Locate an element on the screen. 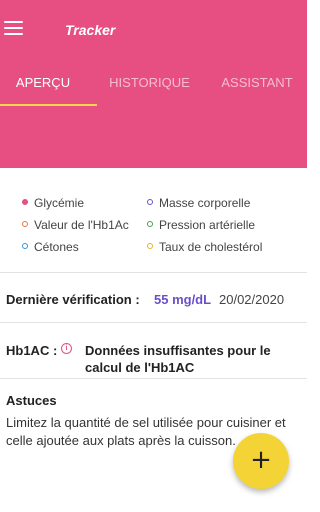 Image resolution: width=320 pixels, height=512 pixels. legend-label: Glycémie is located at coordinates (59, 203).